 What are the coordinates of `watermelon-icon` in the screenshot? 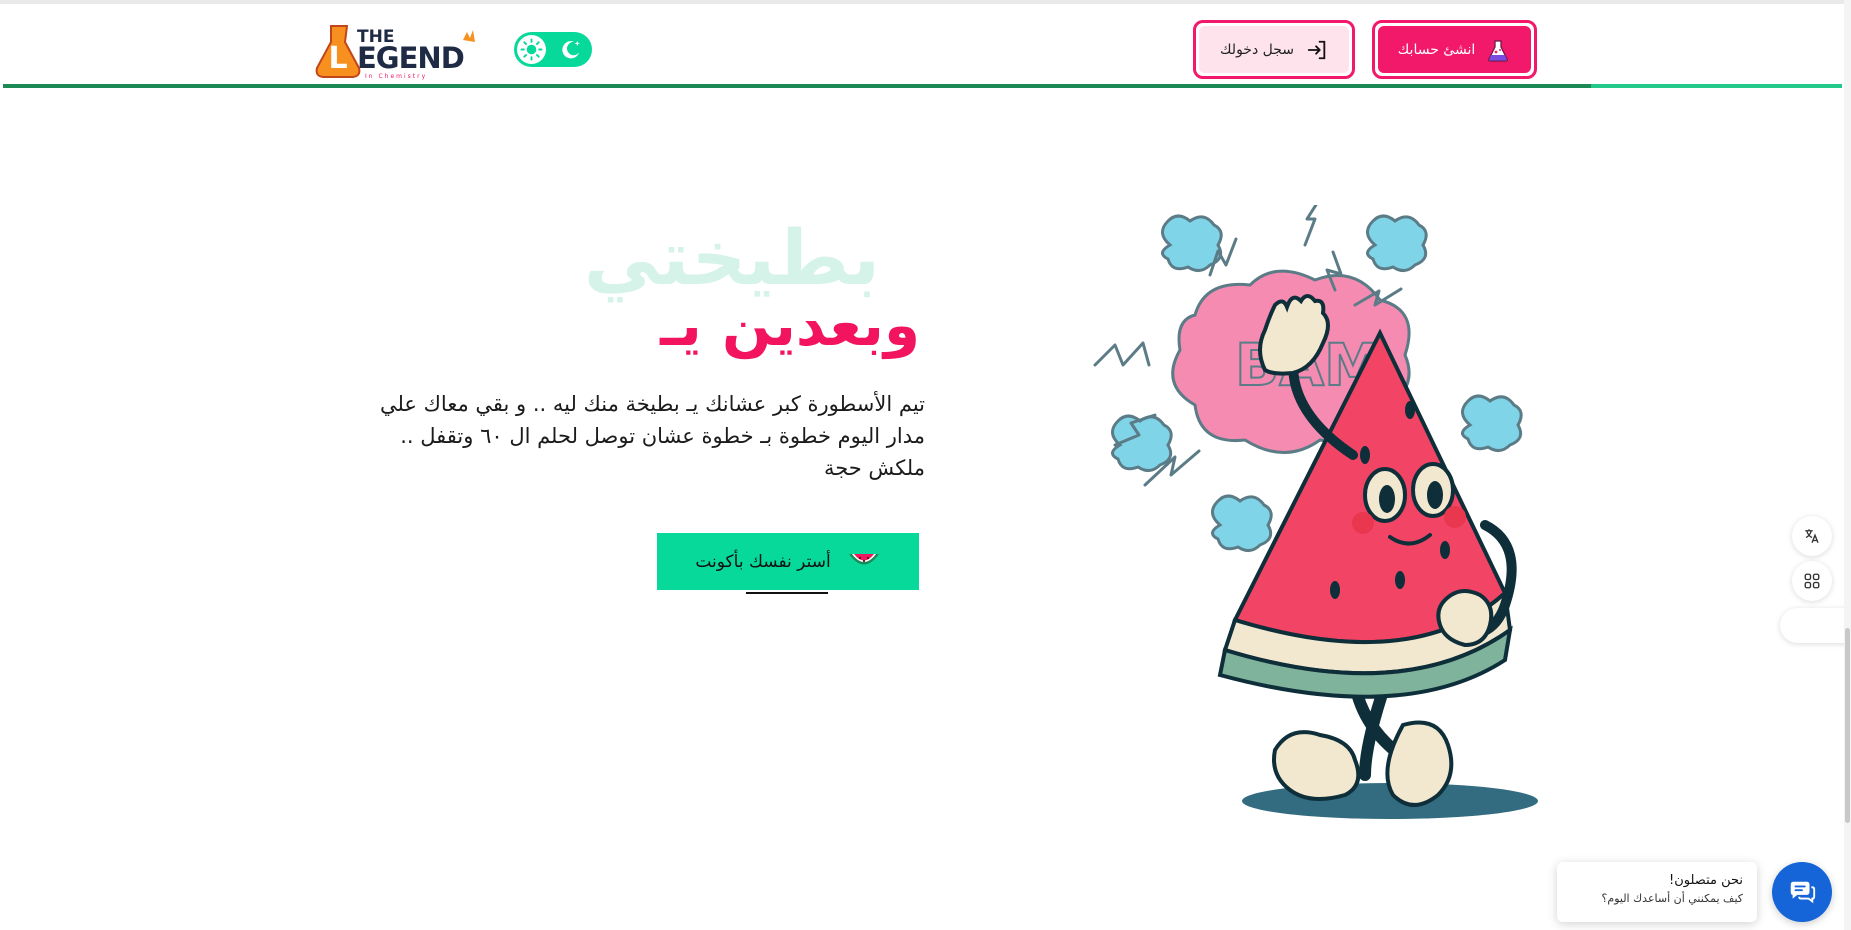 It's located at (863, 558).